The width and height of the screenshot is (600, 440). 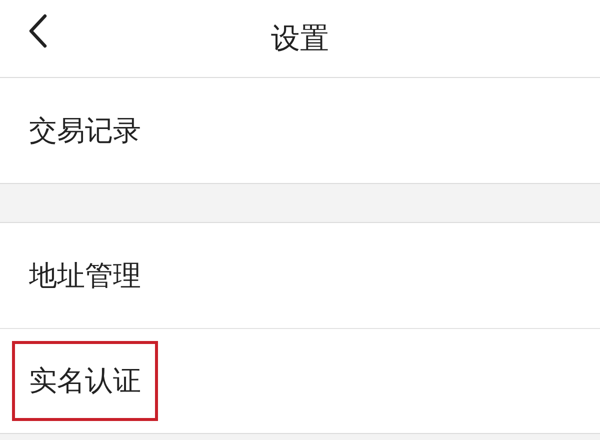 What do you see at coordinates (300, 38) in the screenshot?
I see `page-title: 设置` at bounding box center [300, 38].